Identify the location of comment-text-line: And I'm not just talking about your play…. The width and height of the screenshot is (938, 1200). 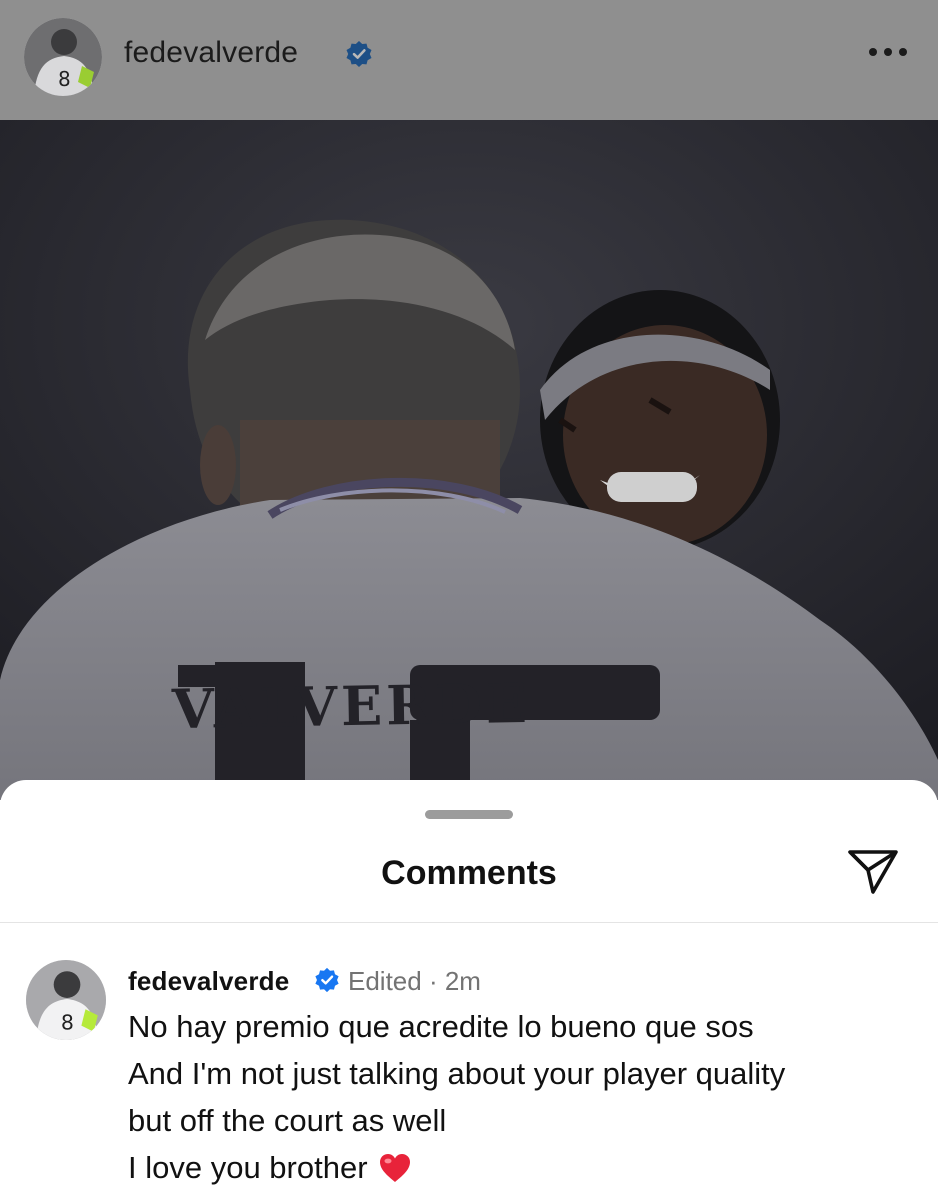
(457, 1073).